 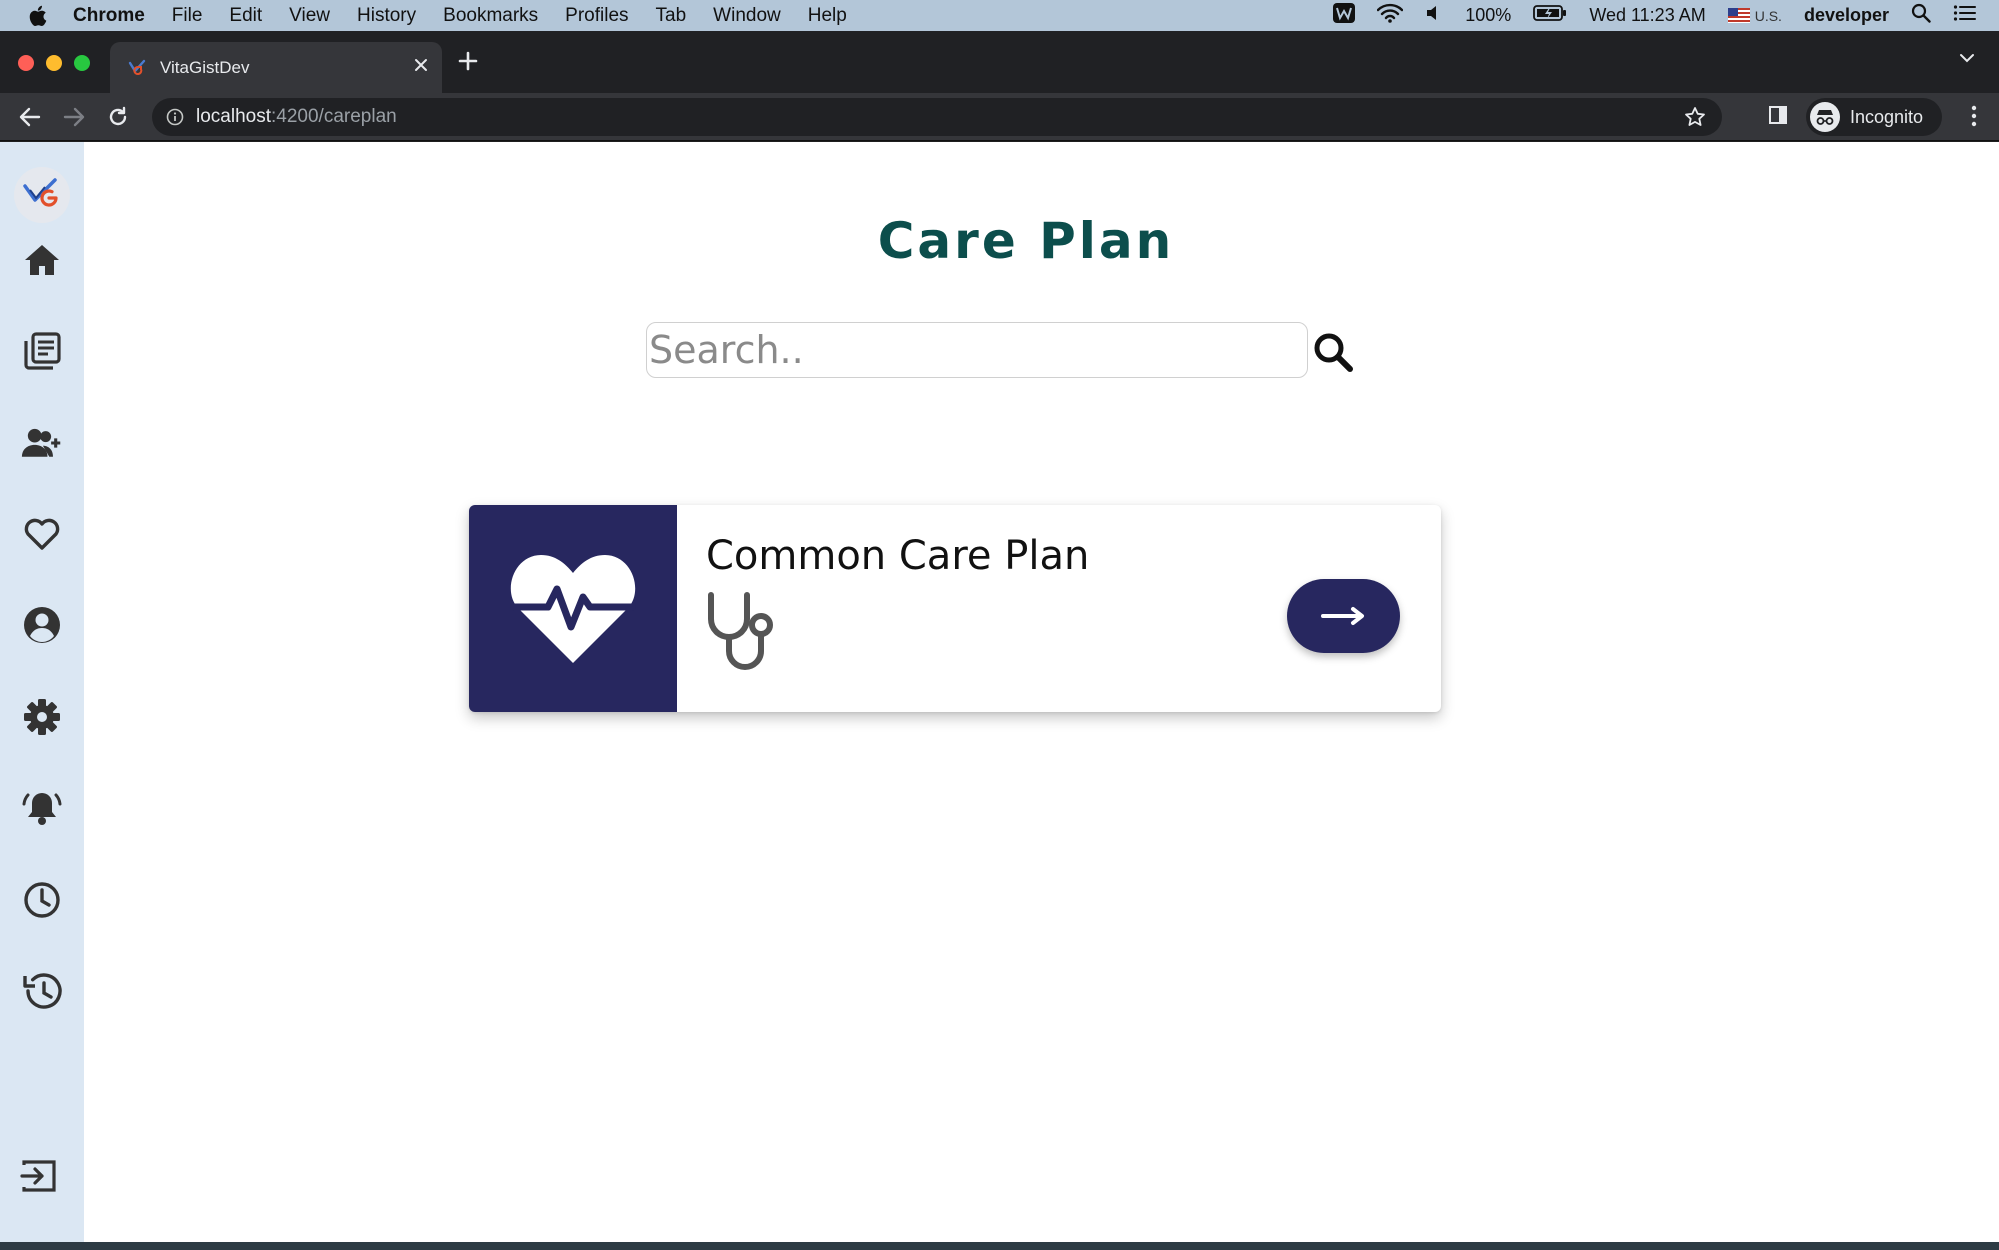 What do you see at coordinates (1921, 15) in the screenshot?
I see `spotlight-search-icon` at bounding box center [1921, 15].